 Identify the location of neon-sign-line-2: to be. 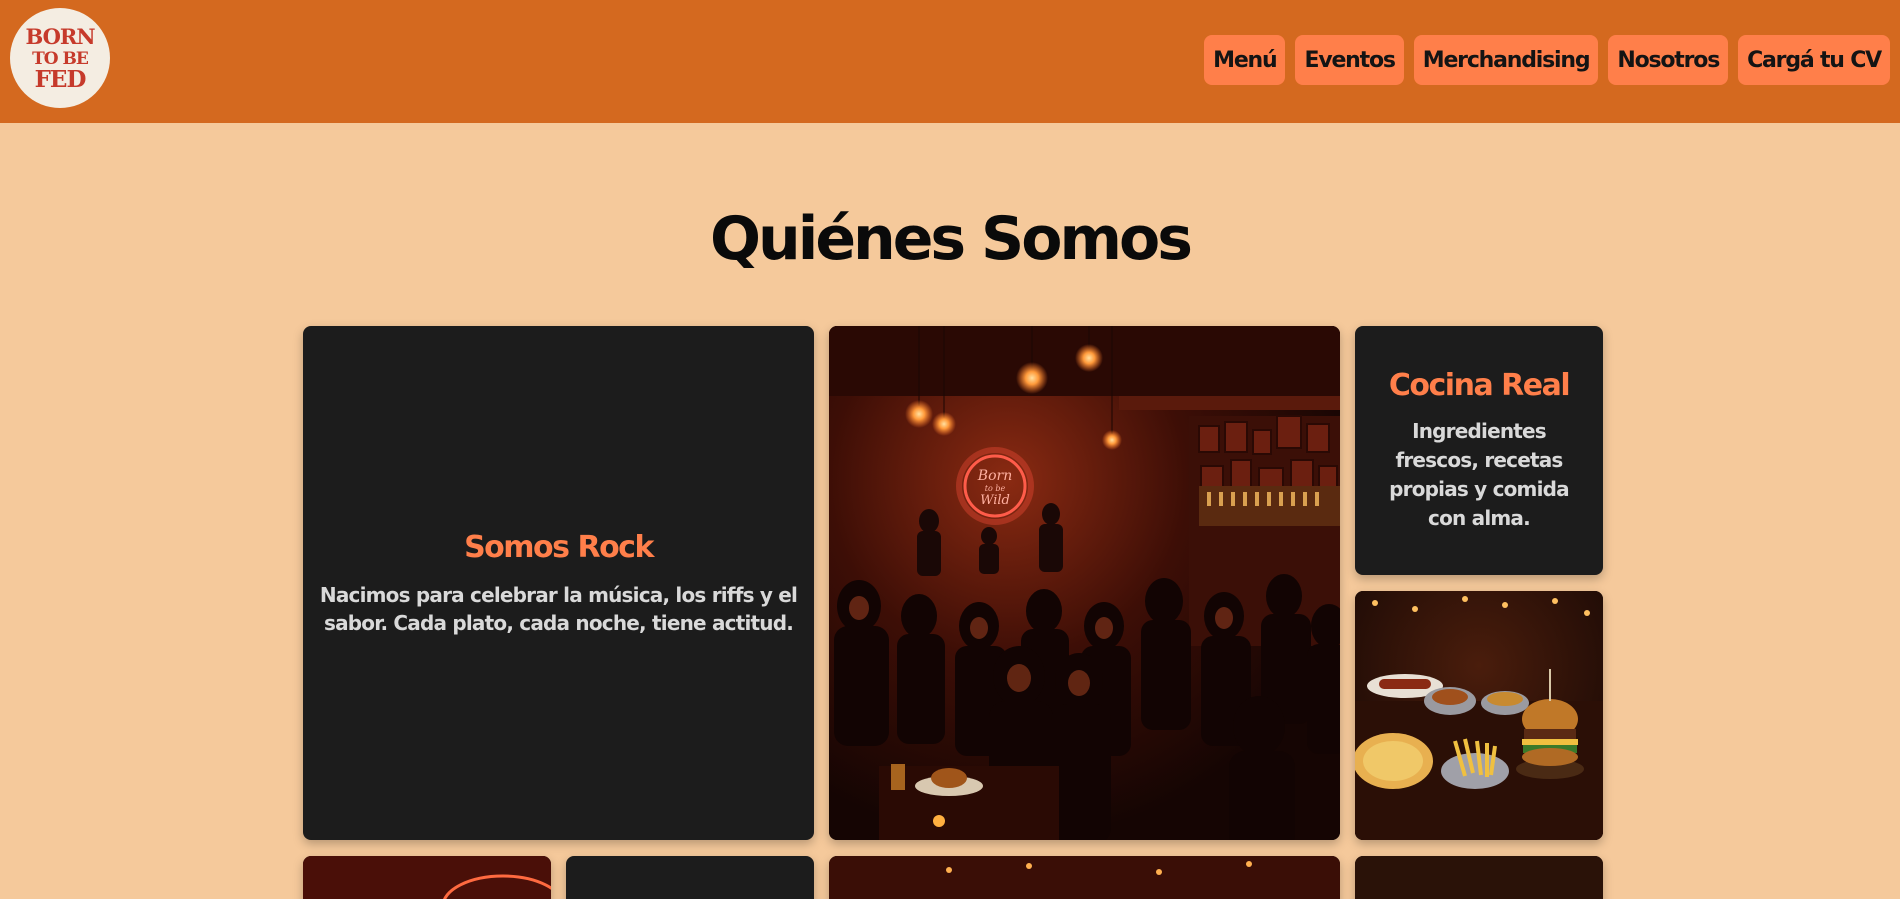
(995, 488).